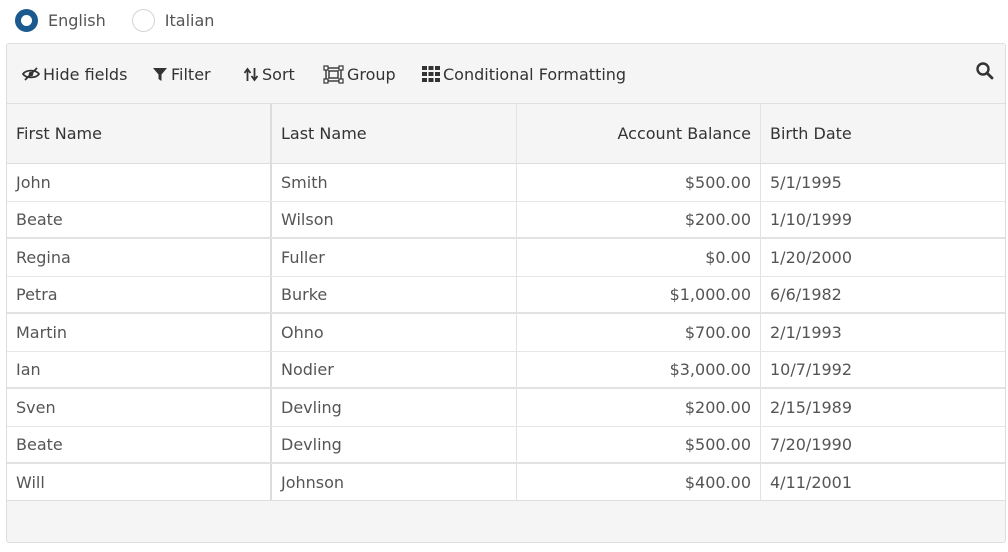 This screenshot has height=552, width=1008. What do you see at coordinates (139, 294) in the screenshot?
I see `first-name-cell: Petra` at bounding box center [139, 294].